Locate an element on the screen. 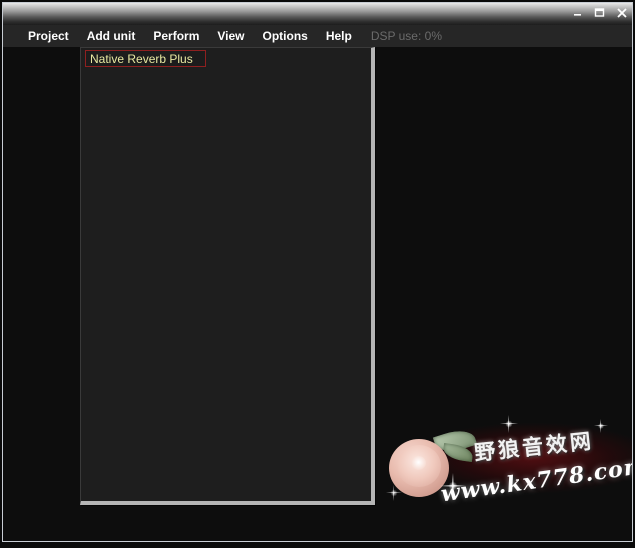  site-watermark: 野狼音效网 www.kx778.com is located at coordinates (507, 469).